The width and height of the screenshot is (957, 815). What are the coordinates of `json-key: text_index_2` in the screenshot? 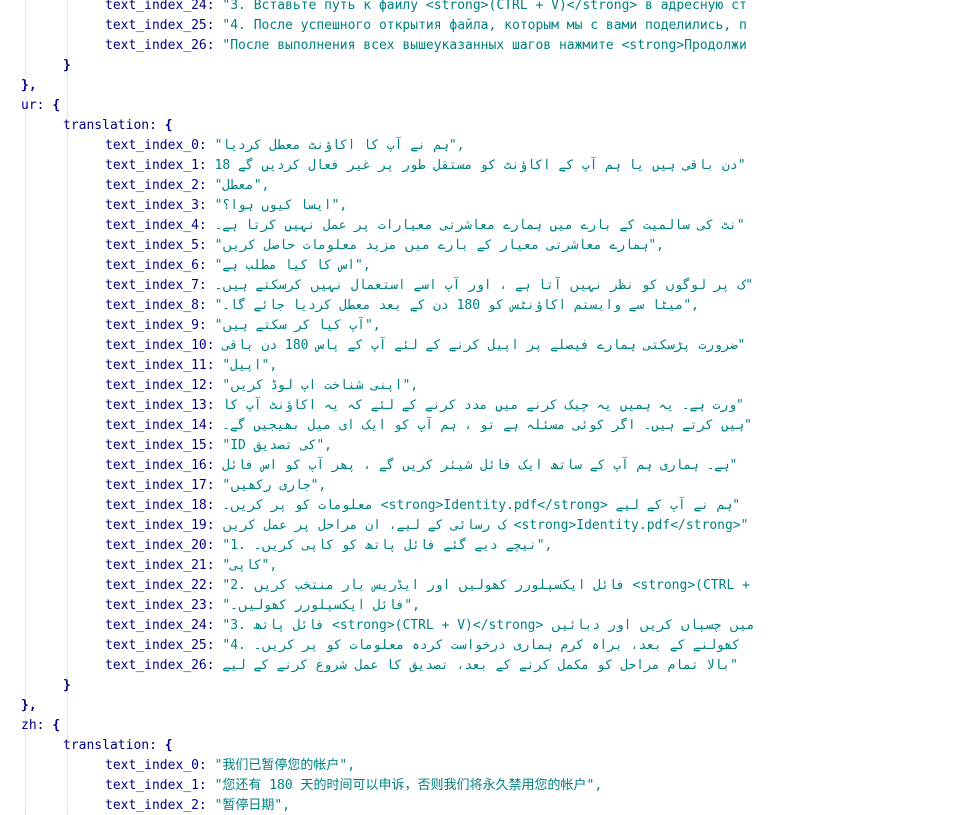 It's located at (152, 805).